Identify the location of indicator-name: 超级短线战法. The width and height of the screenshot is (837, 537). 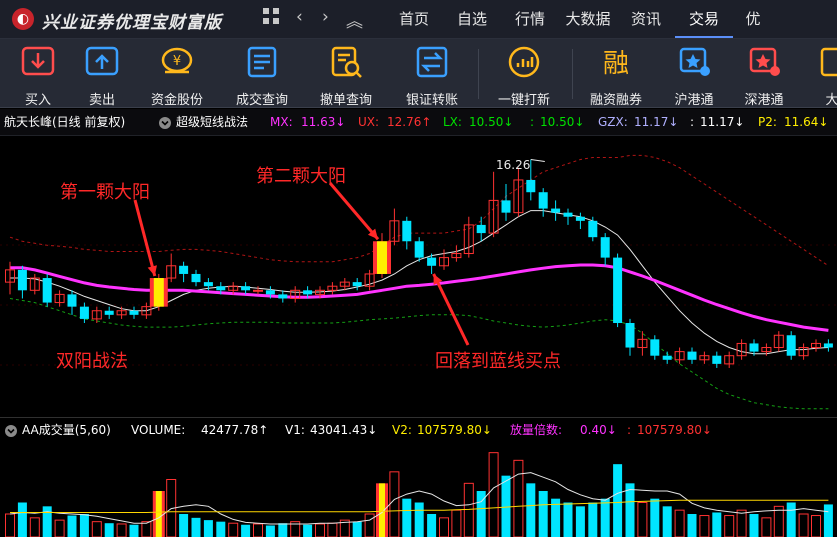
(212, 122).